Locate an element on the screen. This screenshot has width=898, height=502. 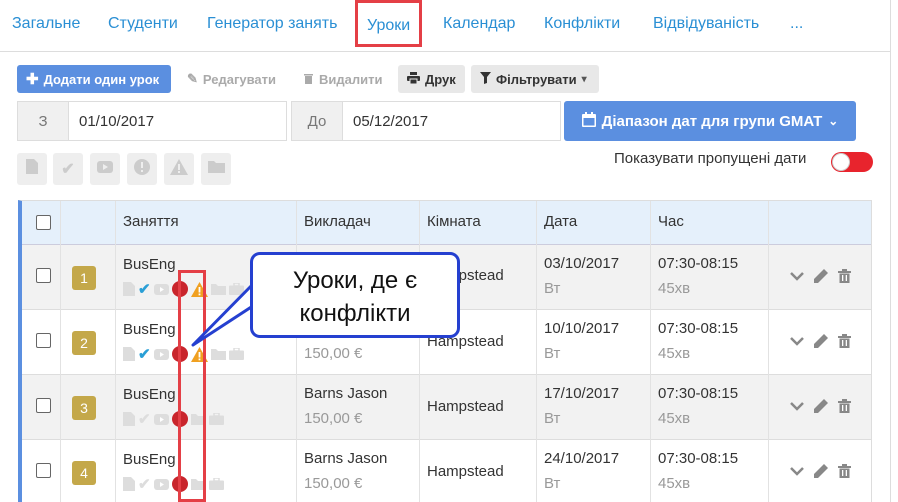
callout-line-2: конфлікти is located at coordinates (355, 313).